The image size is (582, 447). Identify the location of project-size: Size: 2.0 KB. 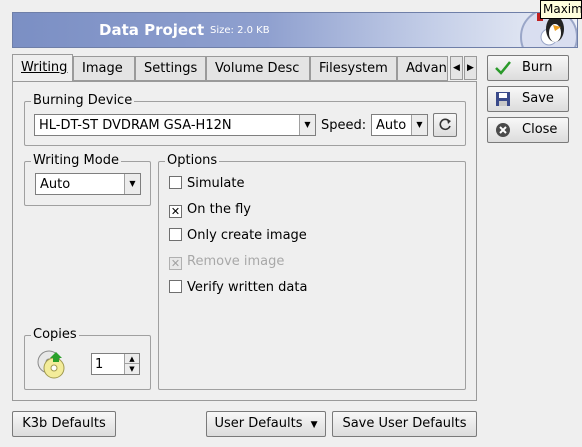
(240, 30).